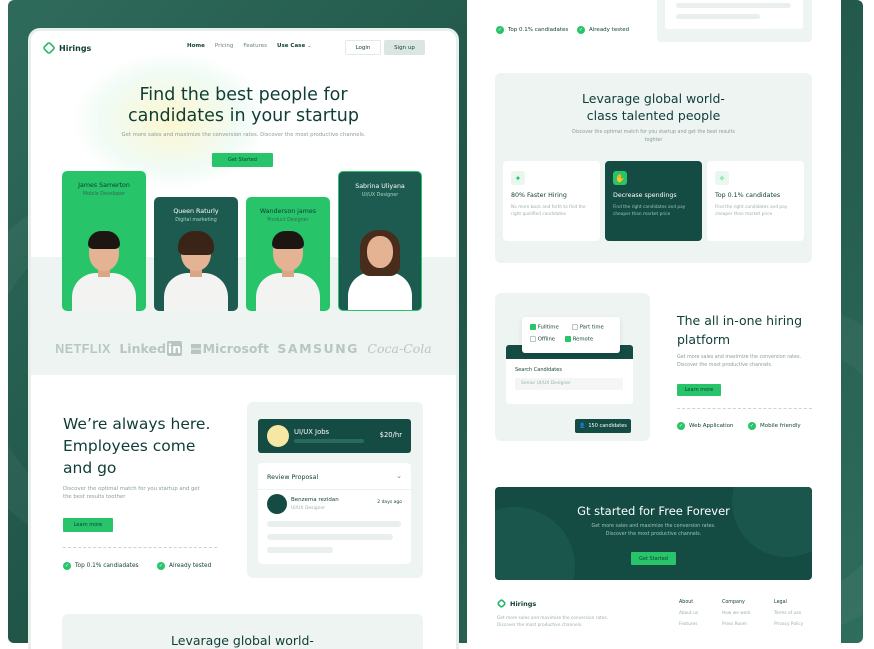  I want to click on job-progress-bar, so click(329, 441).